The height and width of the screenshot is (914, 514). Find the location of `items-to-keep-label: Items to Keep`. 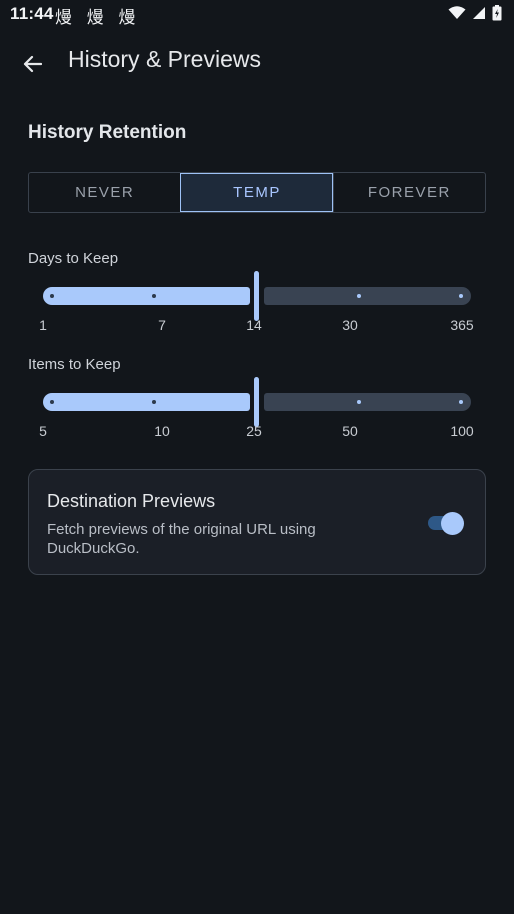

items-to-keep-label: Items to Keep is located at coordinates (74, 364).